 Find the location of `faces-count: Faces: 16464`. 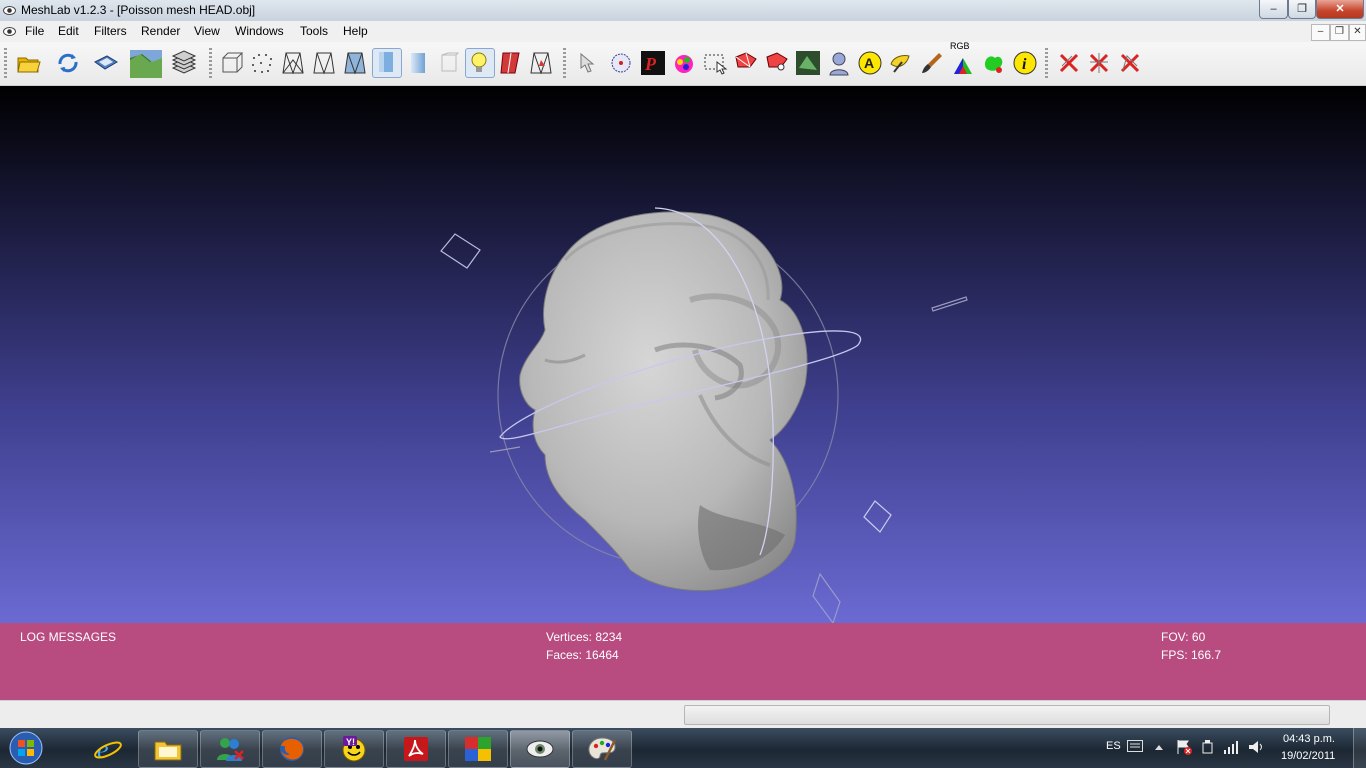

faces-count: Faces: 16464 is located at coordinates (582, 655).